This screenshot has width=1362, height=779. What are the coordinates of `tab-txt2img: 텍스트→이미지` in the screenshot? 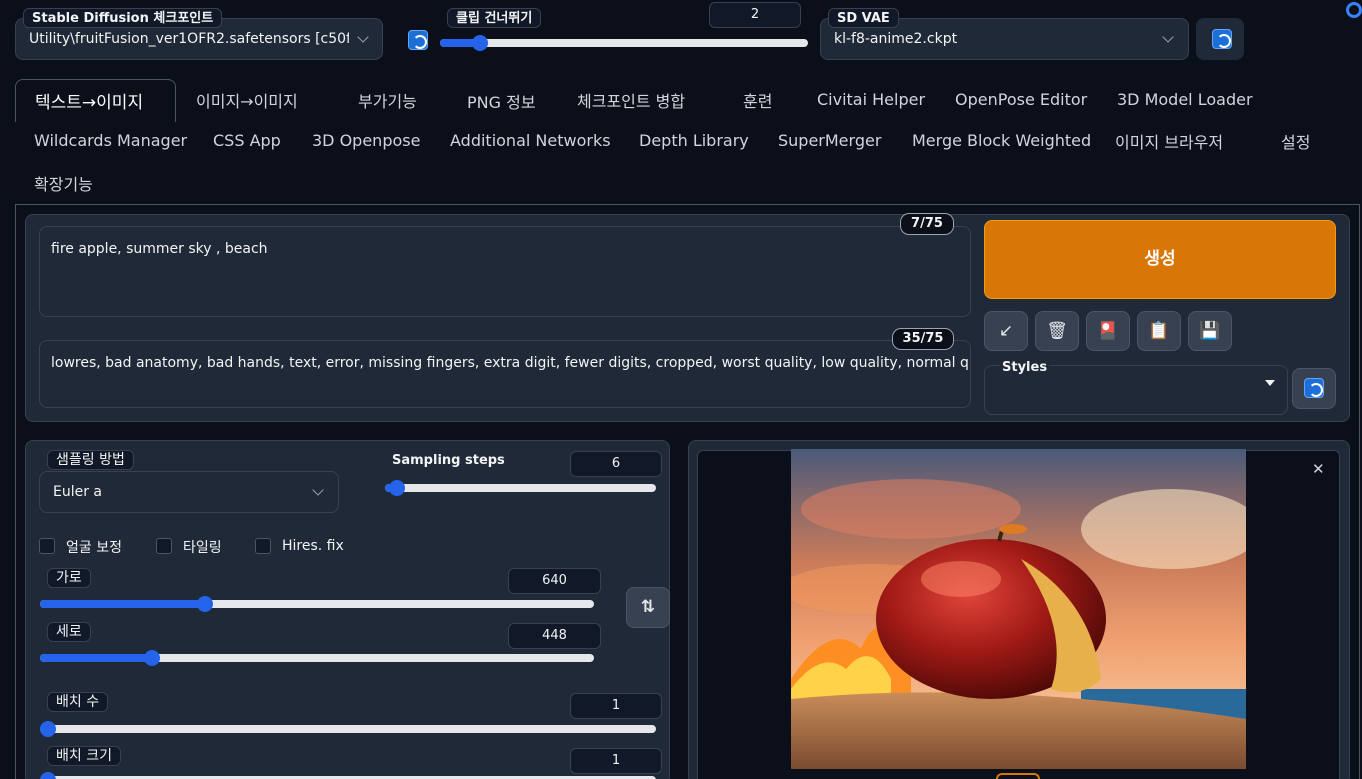 It's located at (89, 100).